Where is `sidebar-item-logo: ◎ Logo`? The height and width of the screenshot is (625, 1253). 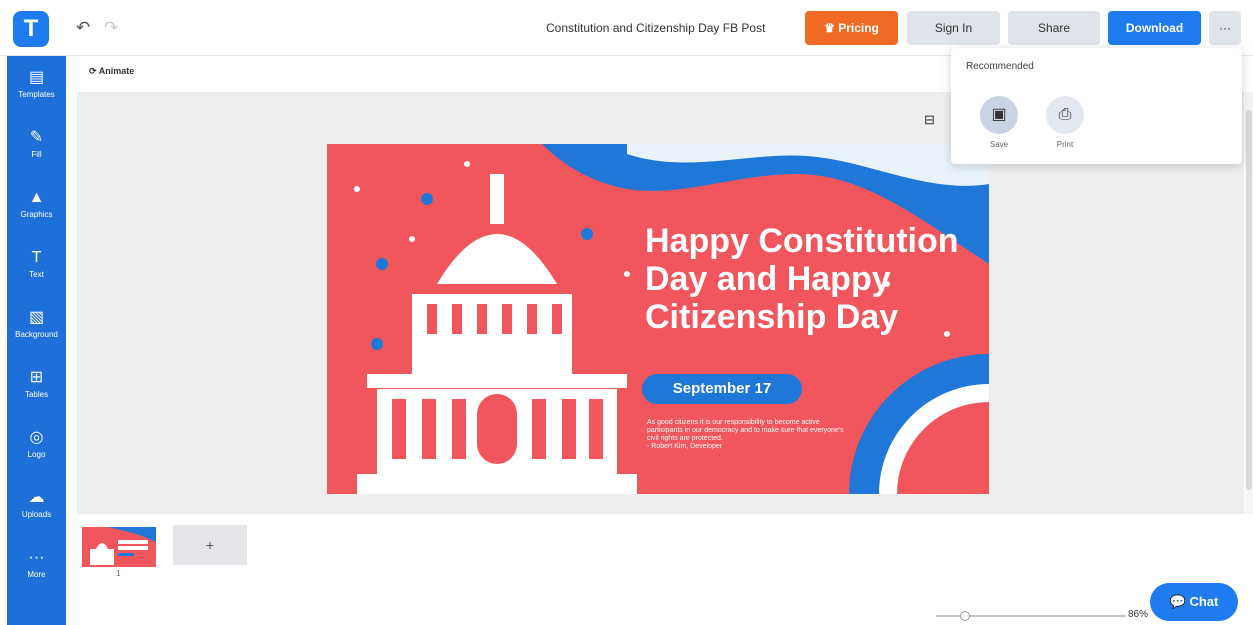
sidebar-item-logo: ◎ Logo is located at coordinates (36, 448).